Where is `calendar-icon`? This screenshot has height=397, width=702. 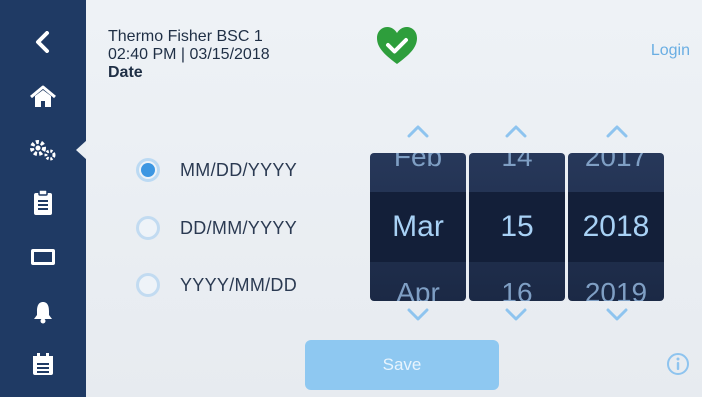
calendar-icon is located at coordinates (43, 364).